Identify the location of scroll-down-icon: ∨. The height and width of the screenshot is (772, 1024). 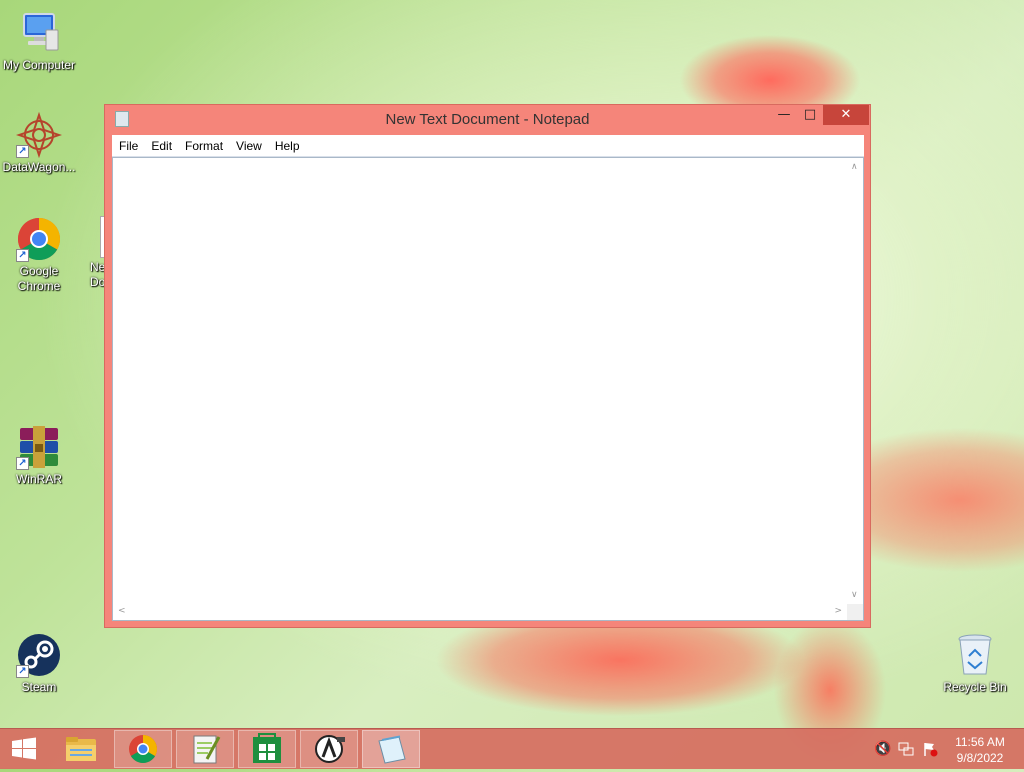
(854, 595).